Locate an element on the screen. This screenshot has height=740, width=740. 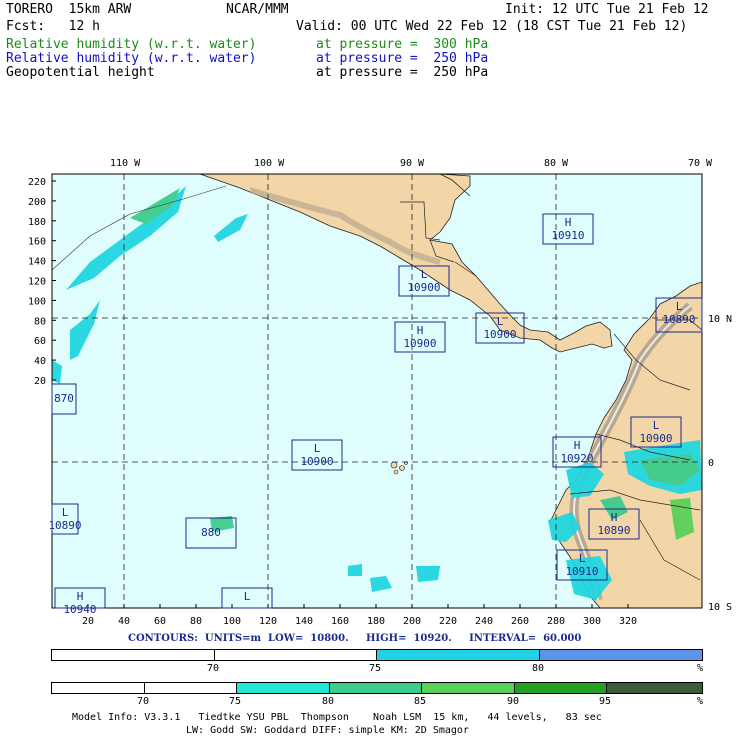
colorbar-tick-label: 90 is located at coordinates (513, 701).